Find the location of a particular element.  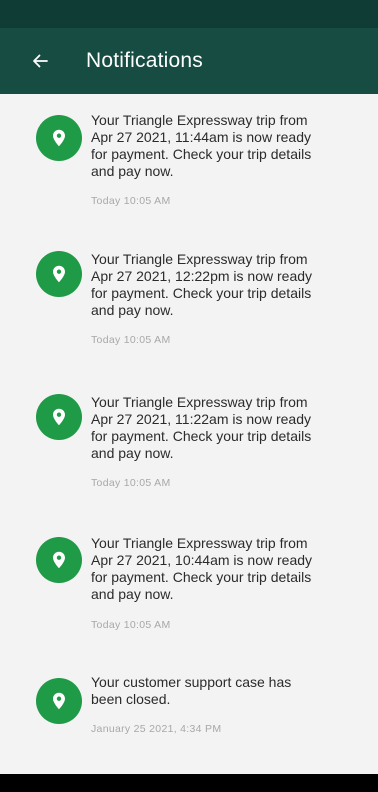

app-bar: Notifications is located at coordinates (189, 61).